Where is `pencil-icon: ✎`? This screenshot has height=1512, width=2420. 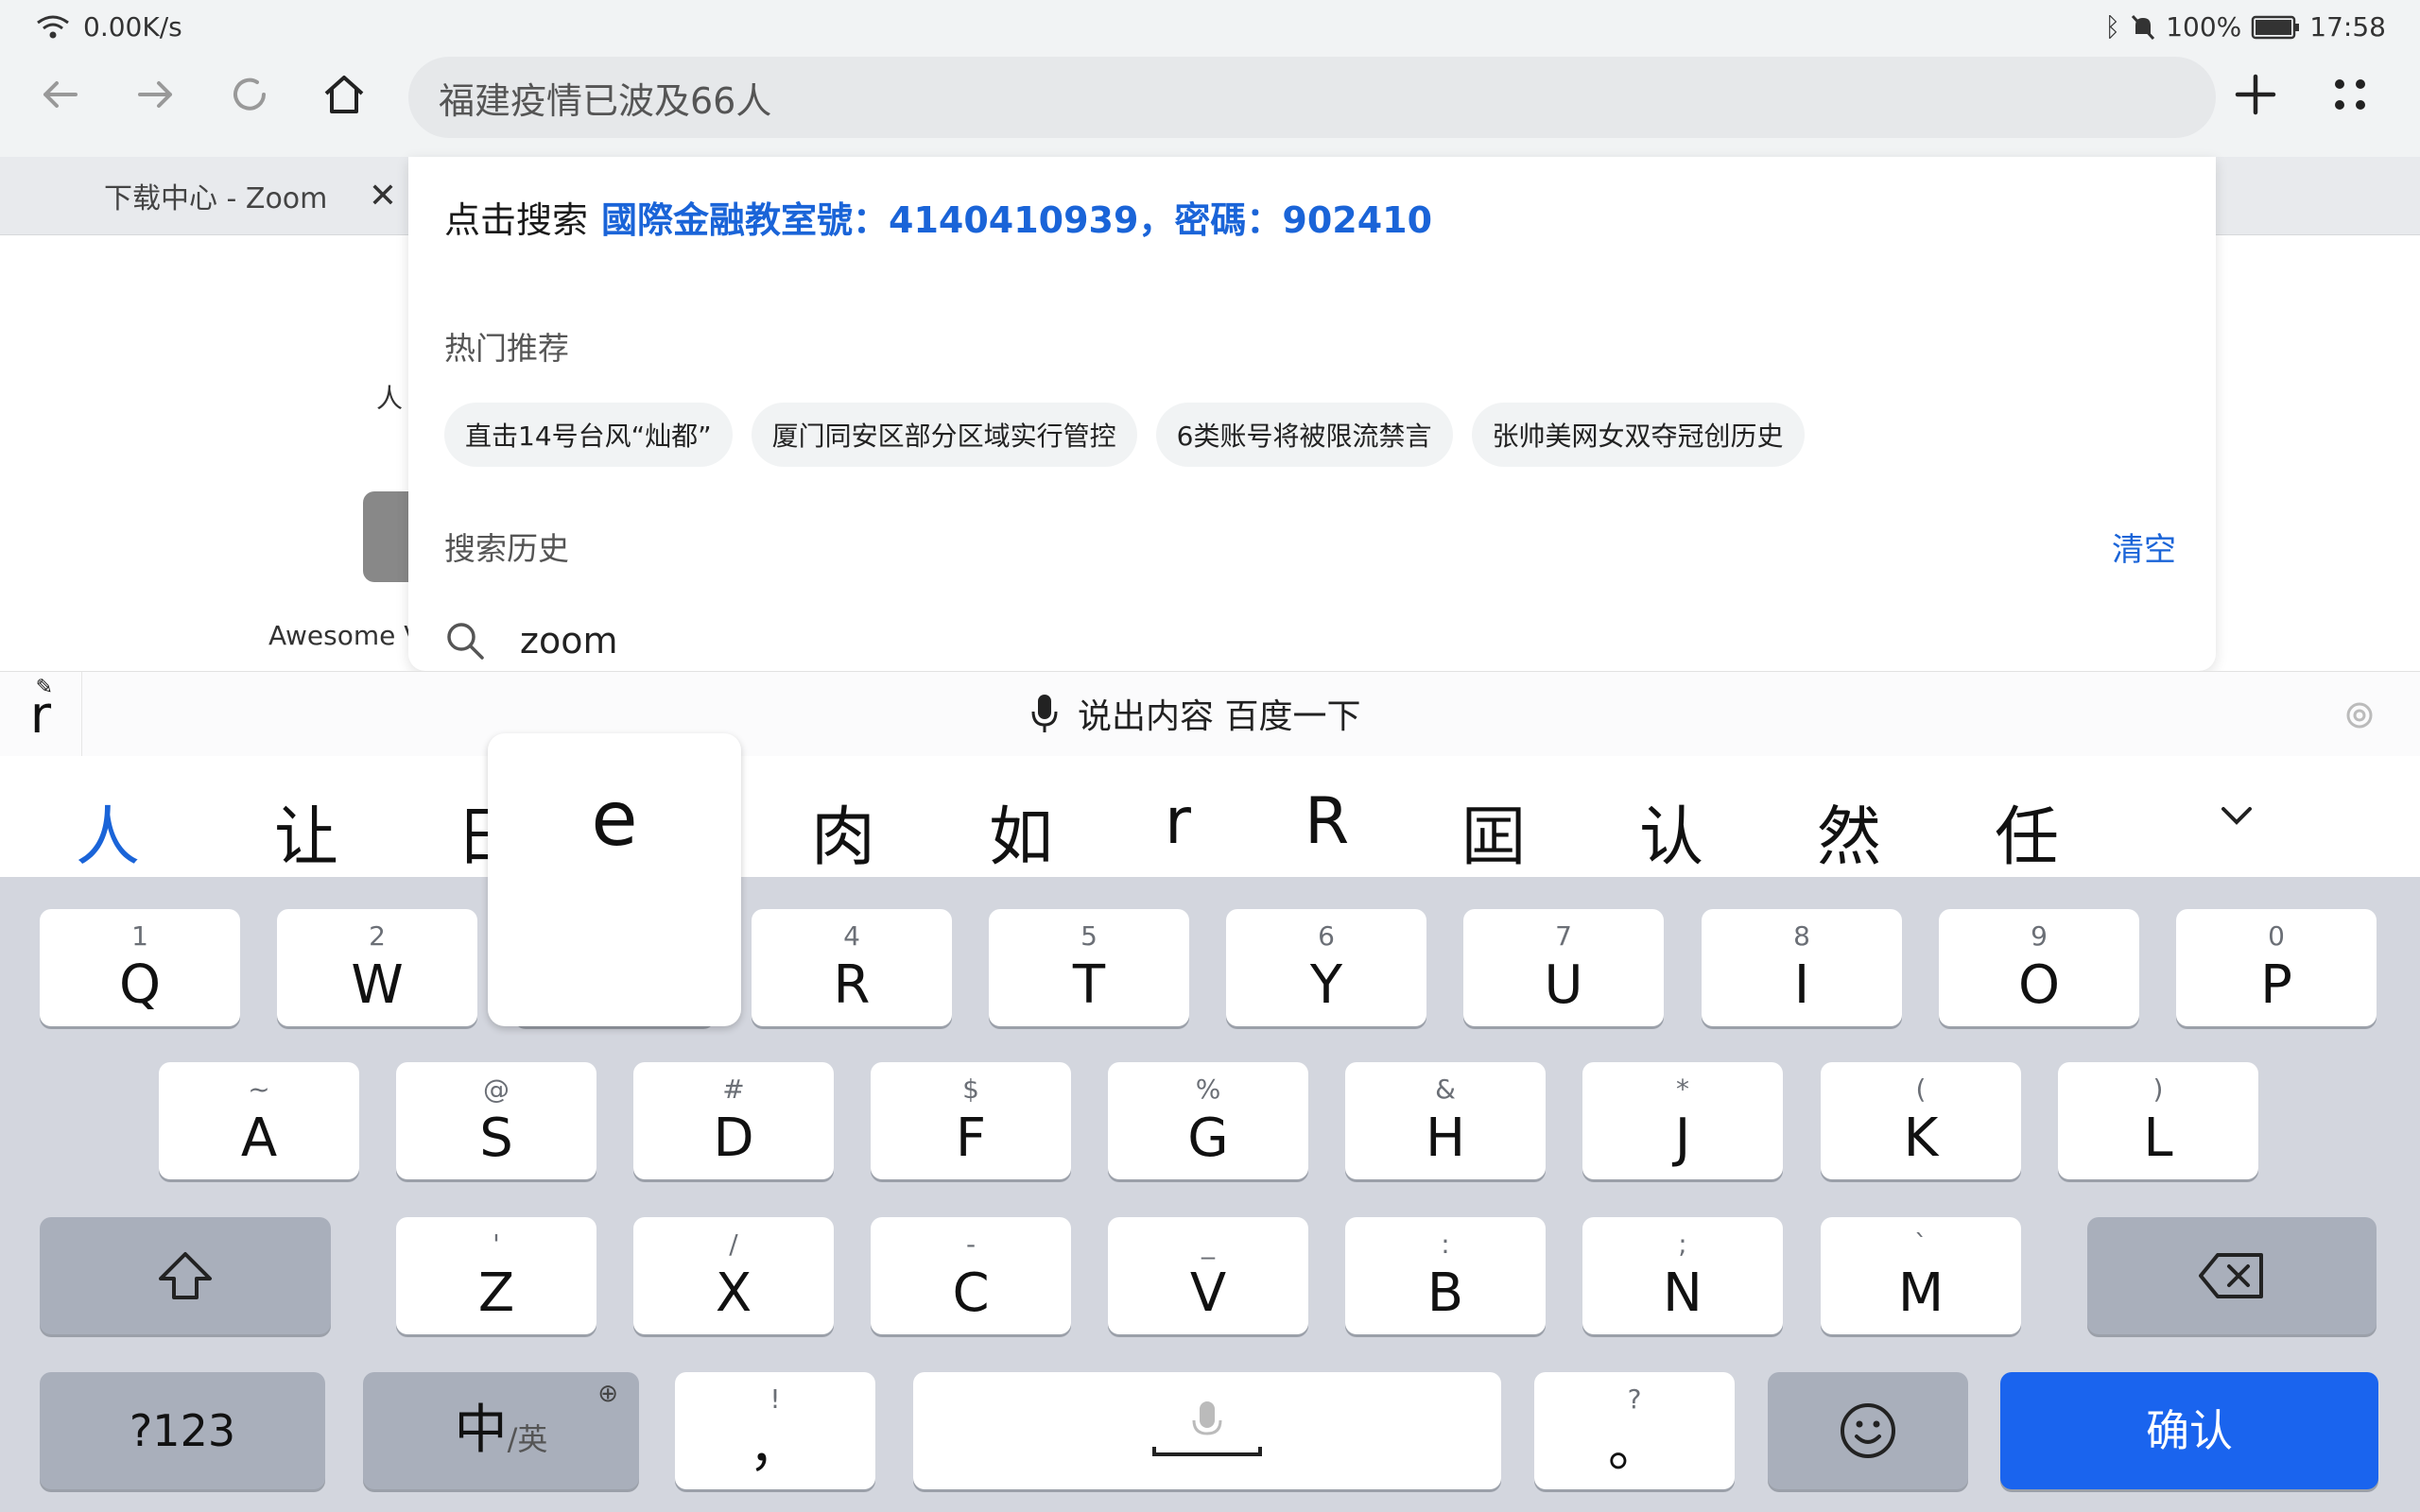
pencil-icon: ✎ is located at coordinates (44, 687).